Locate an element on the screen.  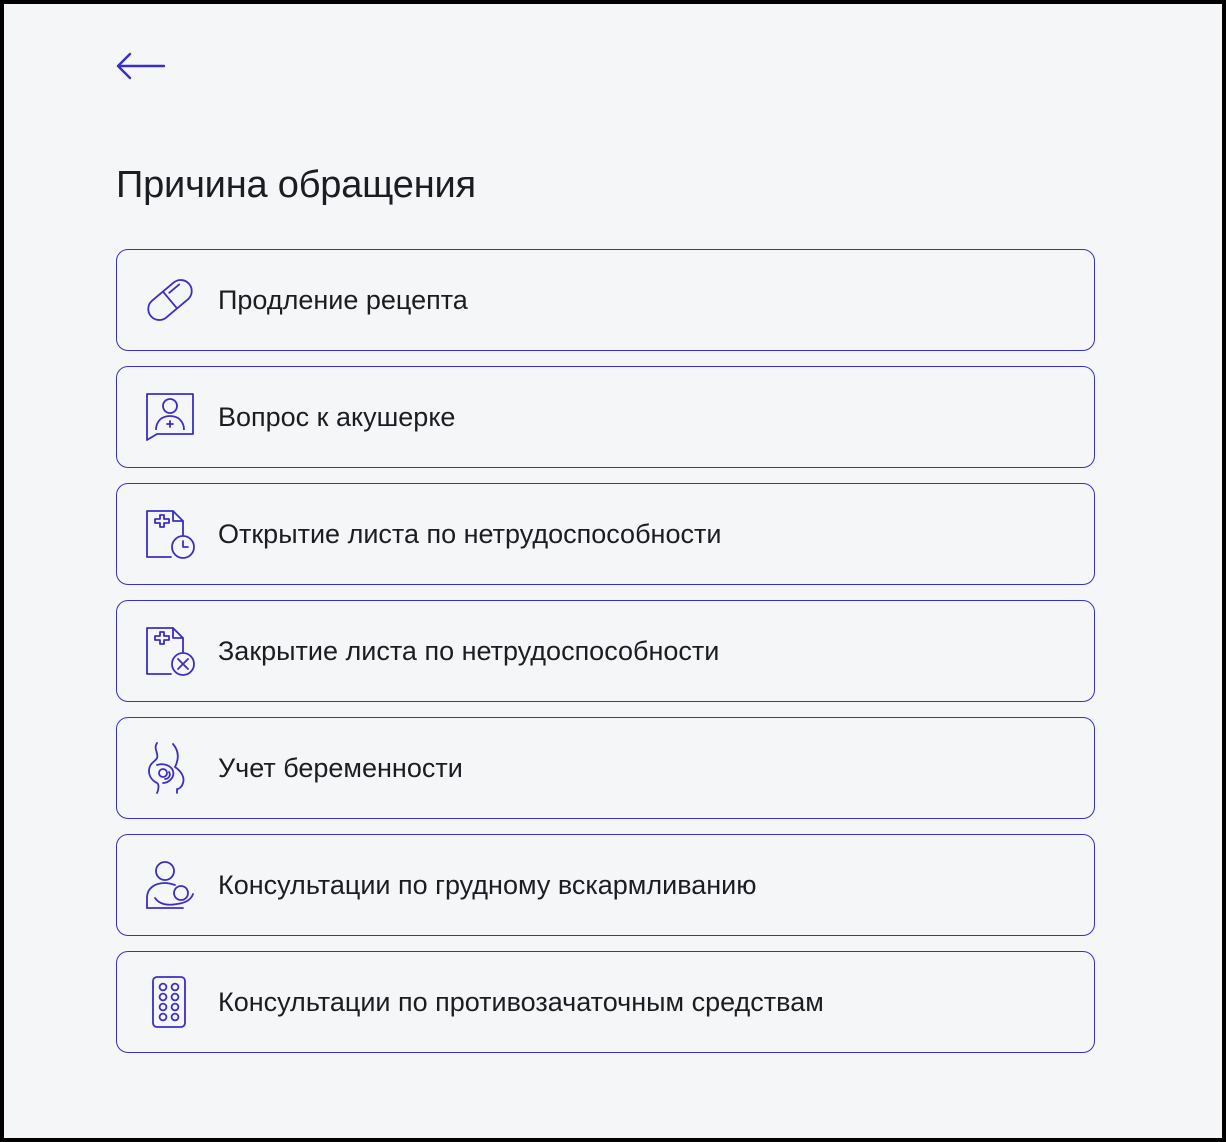
option-open-sick-leave: Открытие листа по нетрудоспособности is located at coordinates (605, 534).